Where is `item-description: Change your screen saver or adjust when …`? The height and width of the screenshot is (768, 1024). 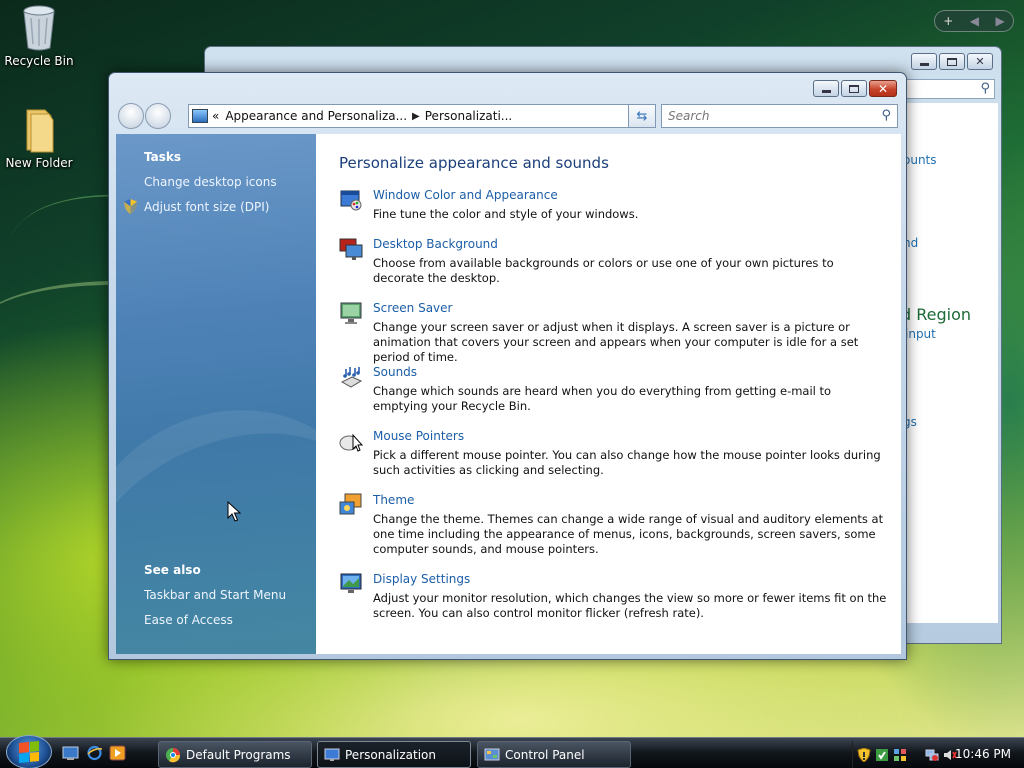
item-description: Change your screen saver or adjust when … is located at coordinates (616, 342).